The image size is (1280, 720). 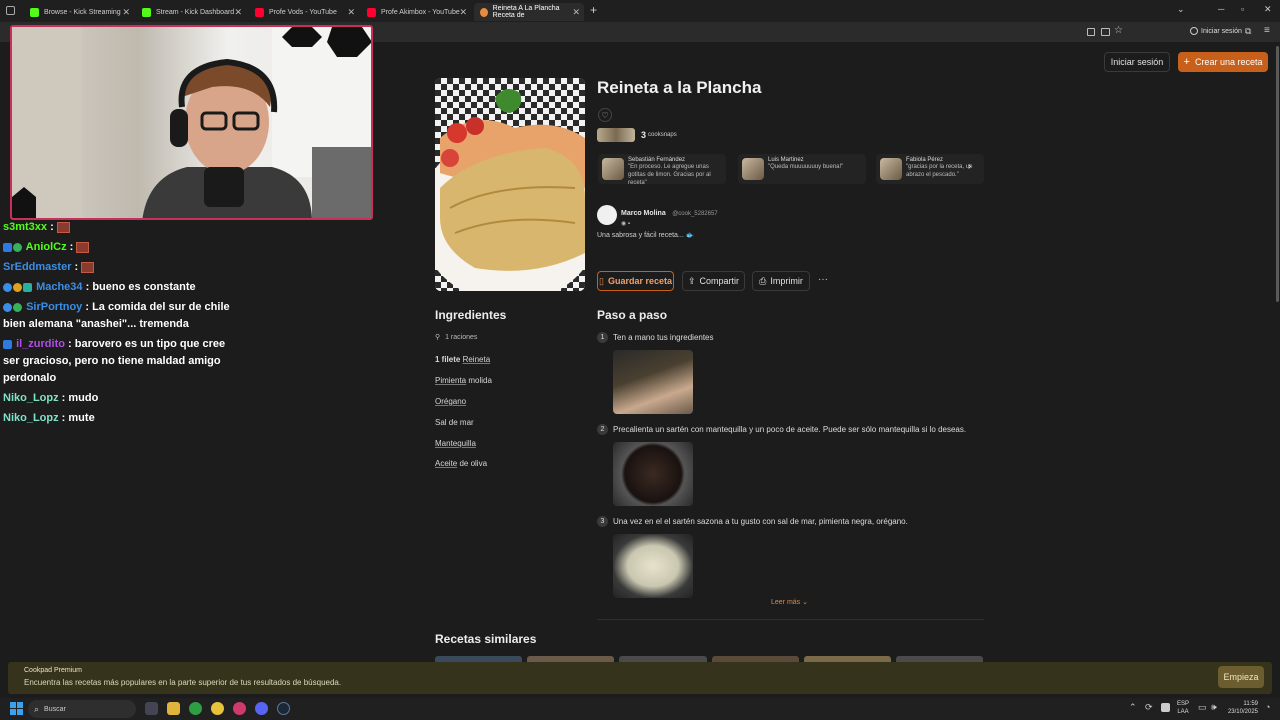 I want to click on chat-message: SrEddmaster :, so click(x=118, y=267).